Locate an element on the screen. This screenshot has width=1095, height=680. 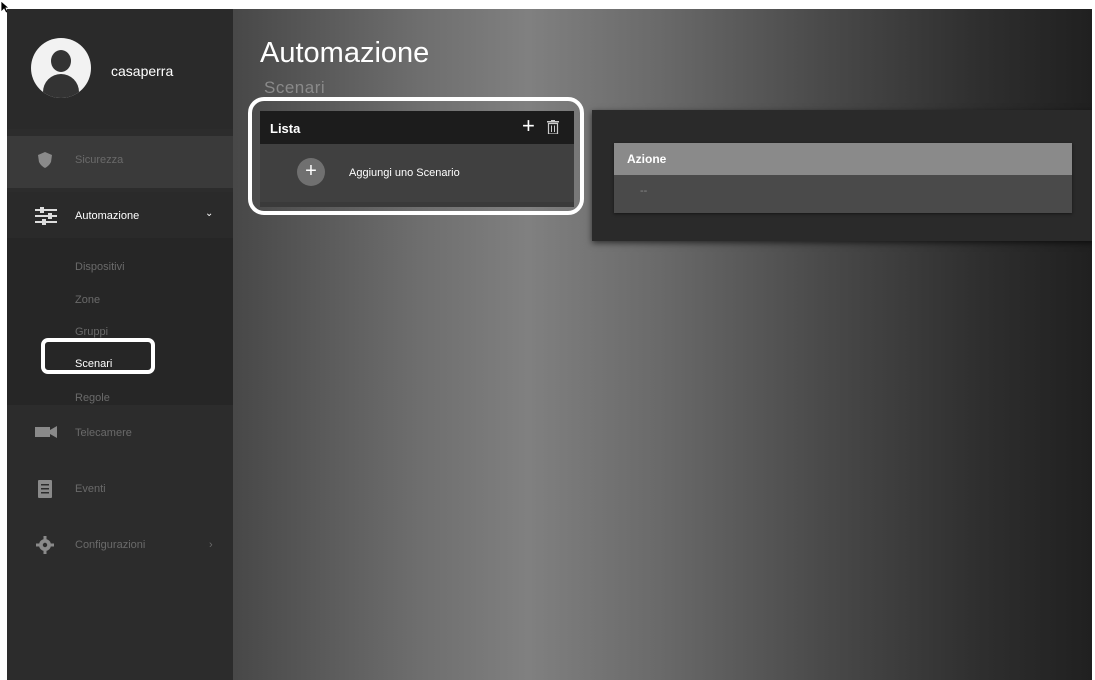
action-card: Azione -- is located at coordinates (843, 178).